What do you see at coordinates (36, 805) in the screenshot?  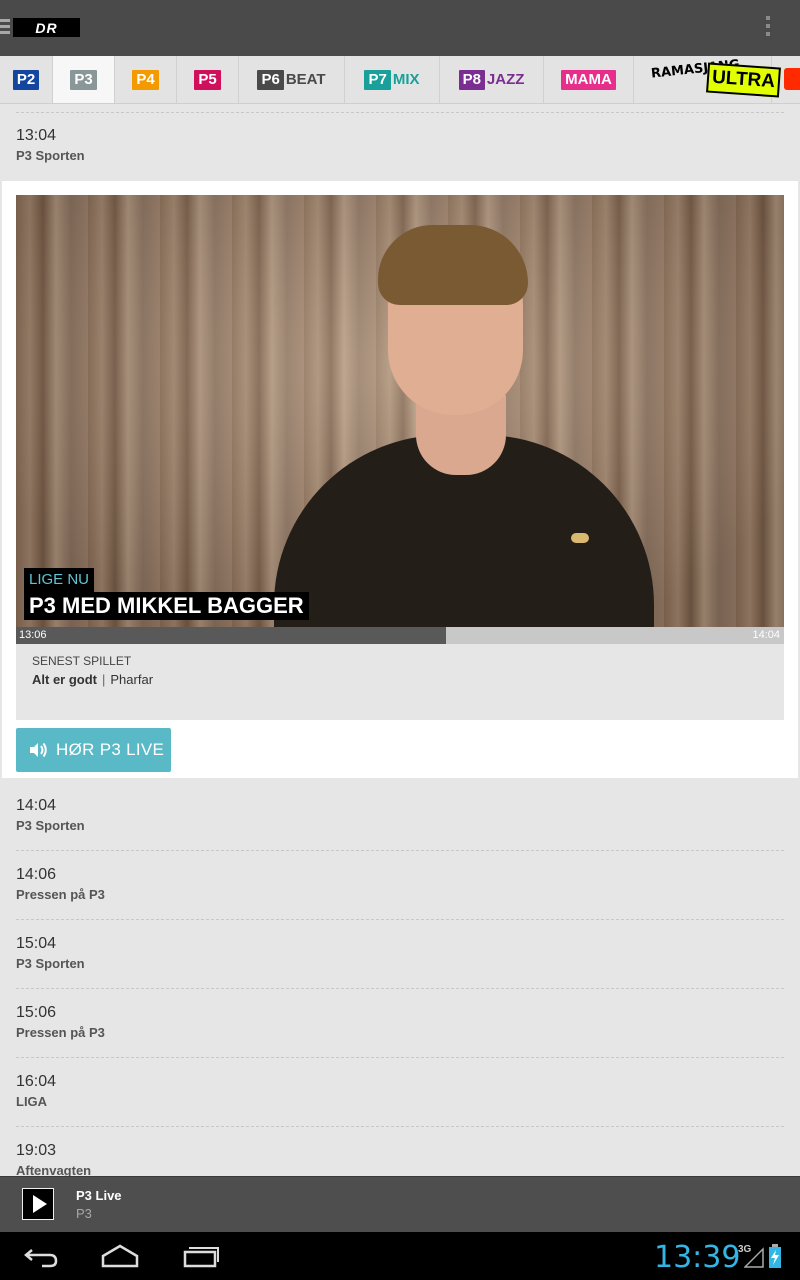 I see `schedule-time: 14:04` at bounding box center [36, 805].